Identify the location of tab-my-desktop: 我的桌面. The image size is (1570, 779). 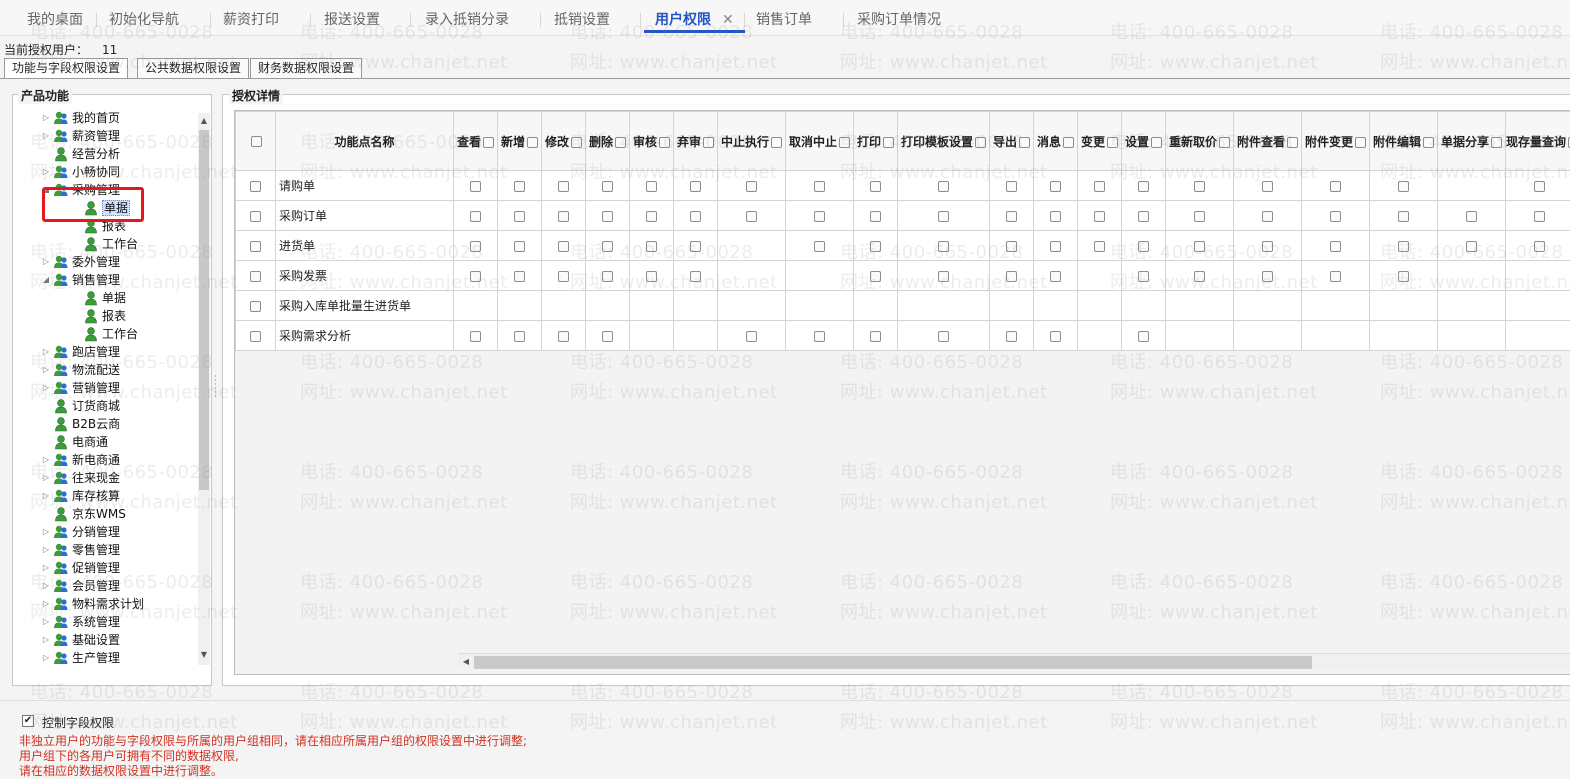
(55, 20).